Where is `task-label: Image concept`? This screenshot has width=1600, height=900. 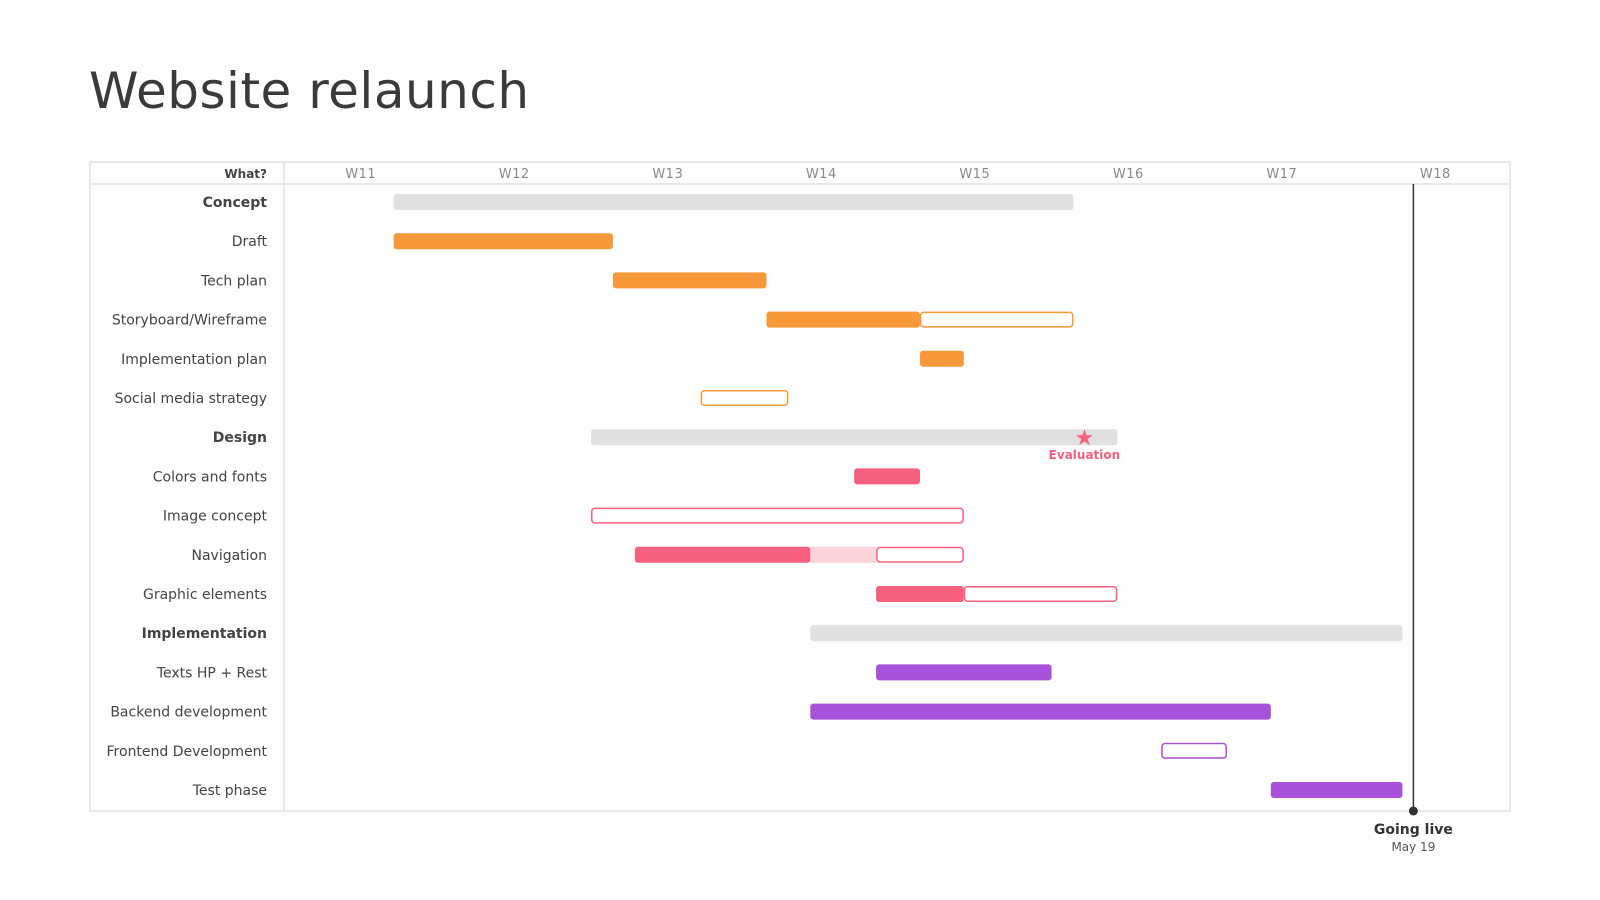
task-label: Image concept is located at coordinates (215, 517).